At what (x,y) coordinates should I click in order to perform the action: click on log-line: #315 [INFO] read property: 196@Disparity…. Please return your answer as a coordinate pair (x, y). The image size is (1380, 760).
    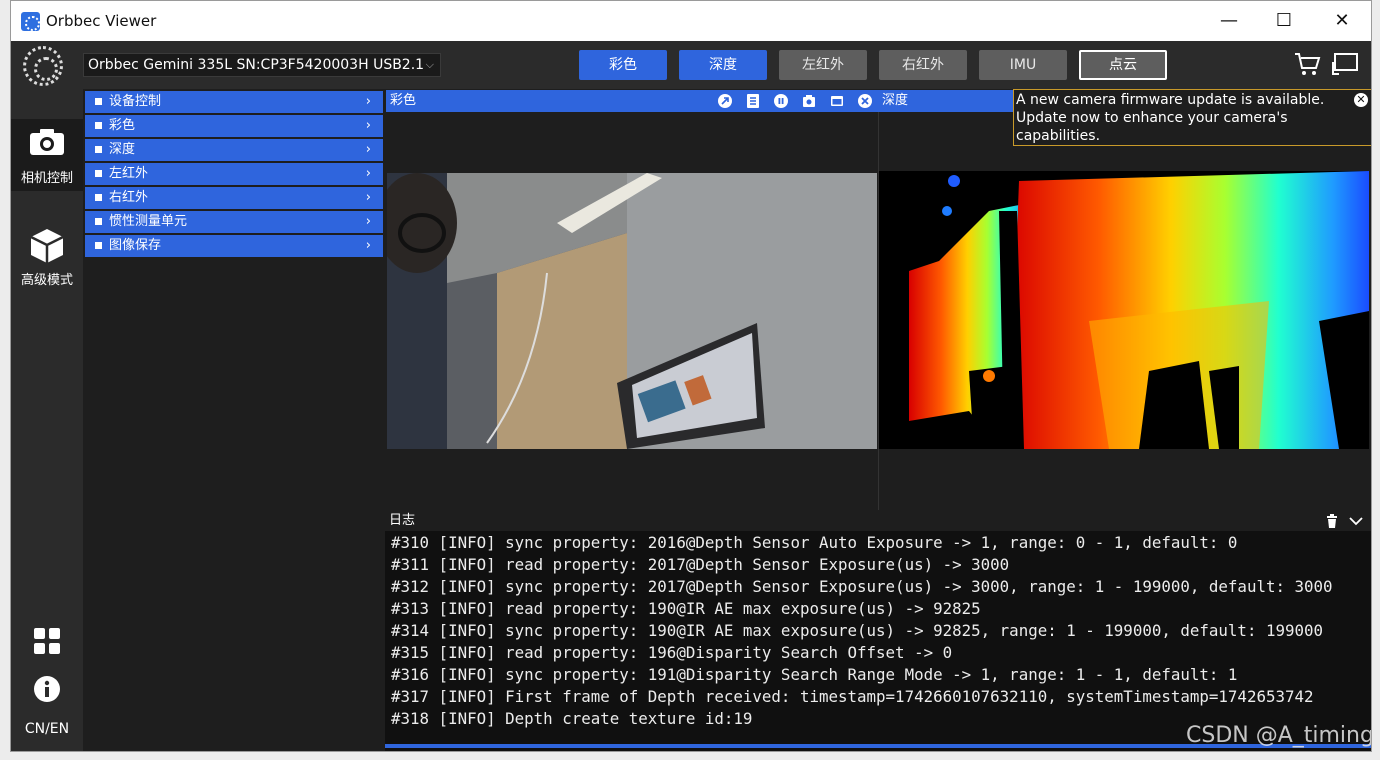
    Looking at the image, I should click on (672, 652).